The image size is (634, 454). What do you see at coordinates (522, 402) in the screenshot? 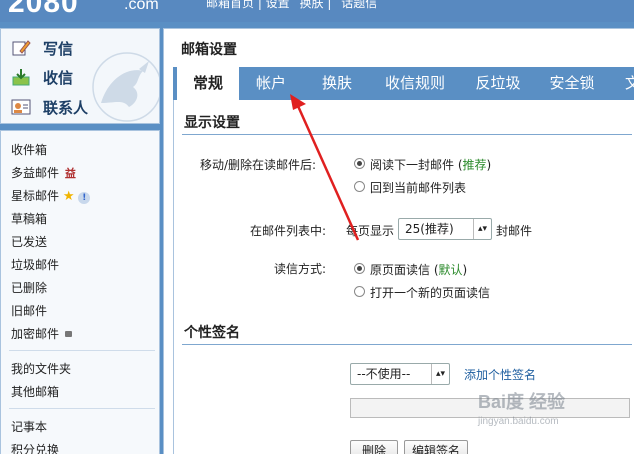
I see `watermark-text: Bai度 经验` at bounding box center [522, 402].